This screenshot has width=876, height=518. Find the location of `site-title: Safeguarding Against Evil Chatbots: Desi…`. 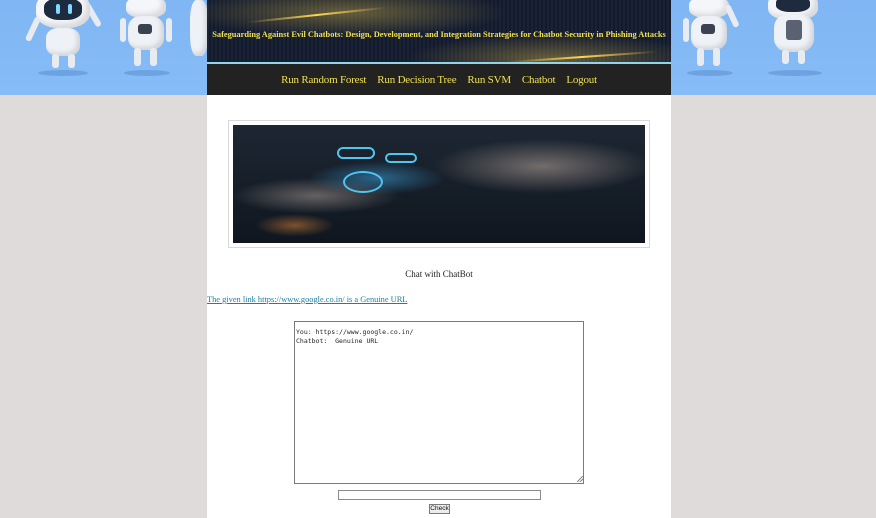

site-title: Safeguarding Against Evil Chatbots: Desi… is located at coordinates (439, 34).